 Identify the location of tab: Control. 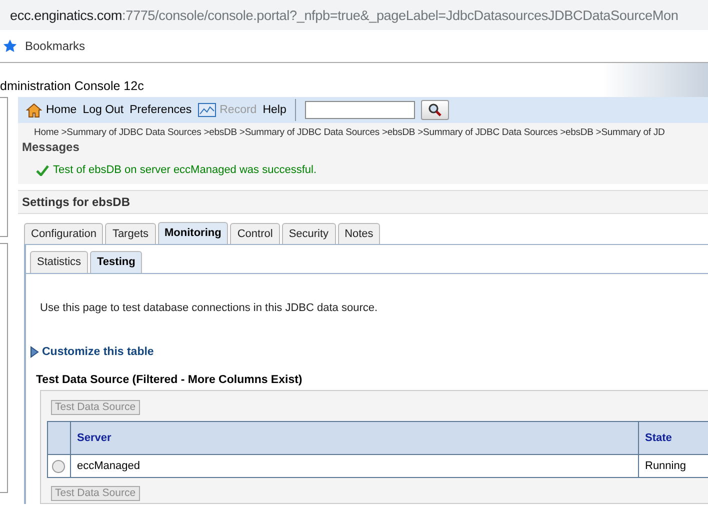
(255, 233).